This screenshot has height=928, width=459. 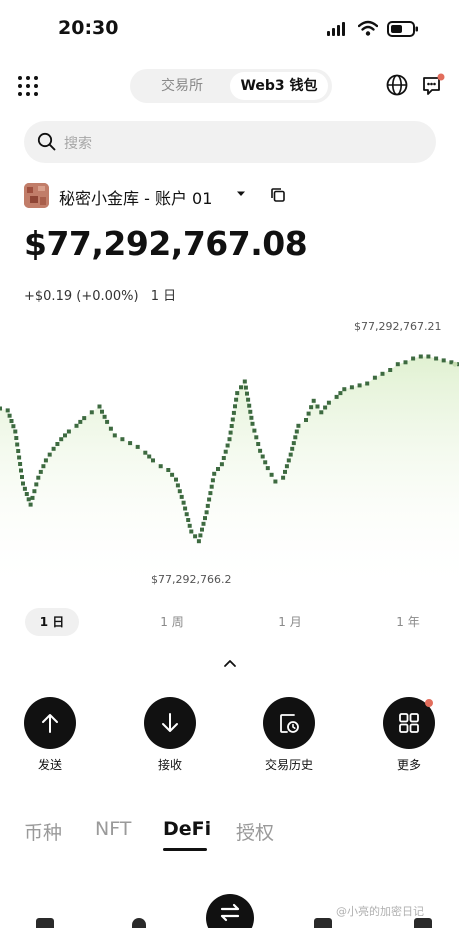 I want to click on change-period: 1 日, so click(x=163, y=296).